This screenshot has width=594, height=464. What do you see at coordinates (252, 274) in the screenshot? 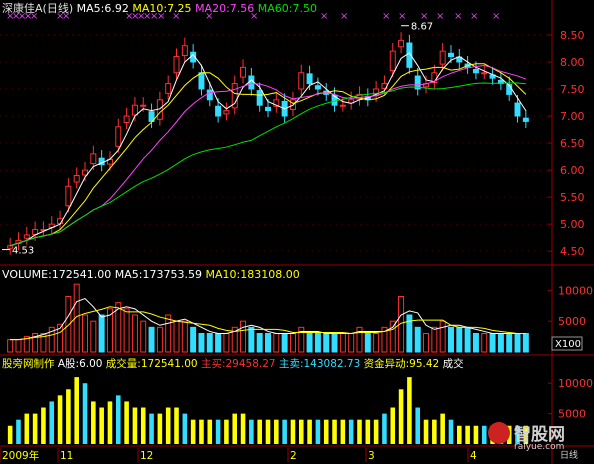
I see `volume-ma10-label: MA10:183108.00` at bounding box center [252, 274].